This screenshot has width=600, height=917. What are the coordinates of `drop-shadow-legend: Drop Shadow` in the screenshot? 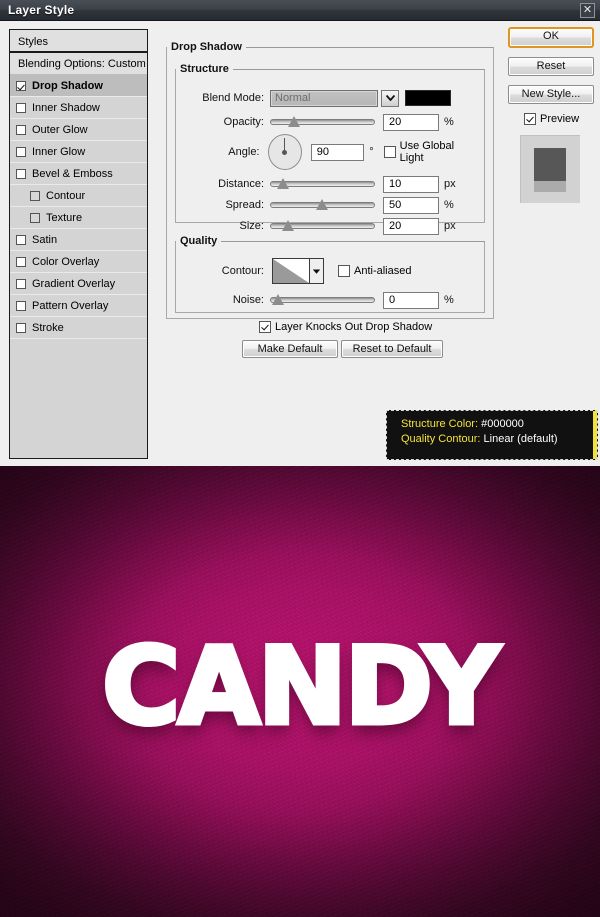 It's located at (206, 47).